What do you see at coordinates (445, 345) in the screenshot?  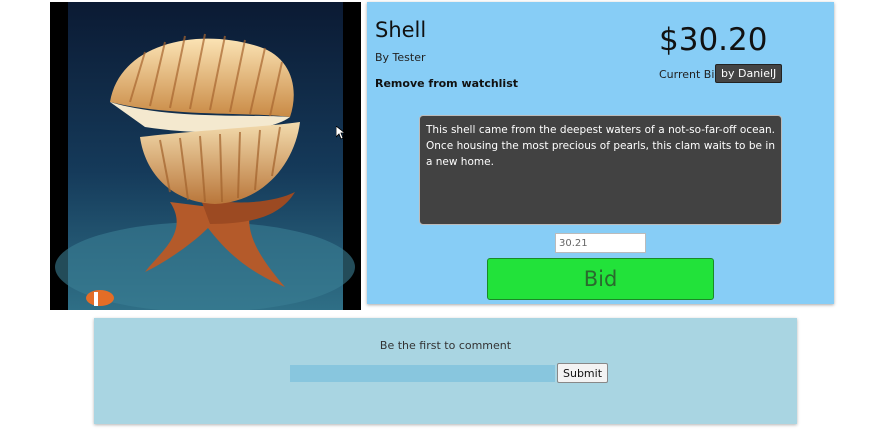 I see `comment-prompt: Be the first to comment` at bounding box center [445, 345].